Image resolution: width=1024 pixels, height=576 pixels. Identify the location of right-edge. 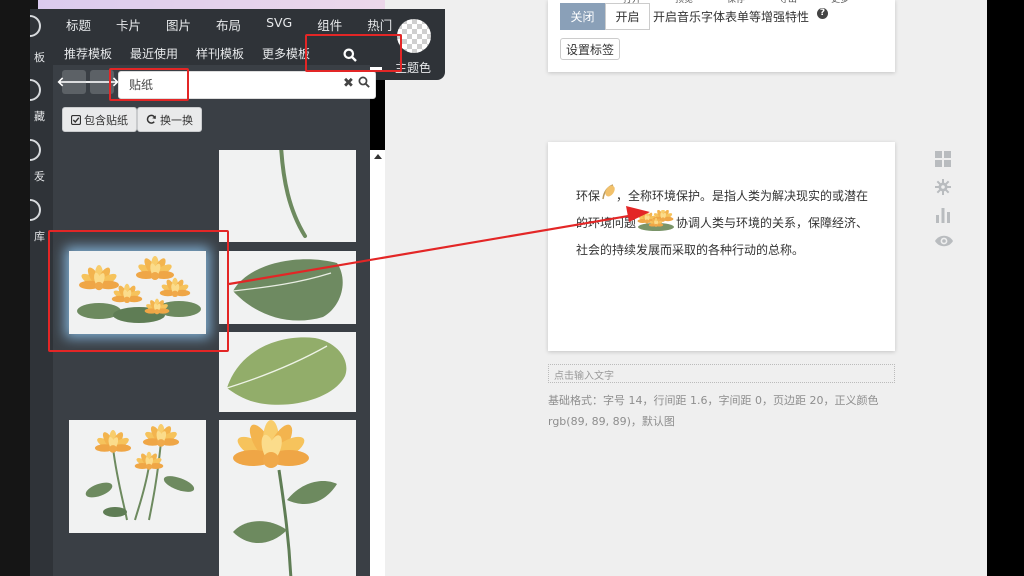
(1005, 288).